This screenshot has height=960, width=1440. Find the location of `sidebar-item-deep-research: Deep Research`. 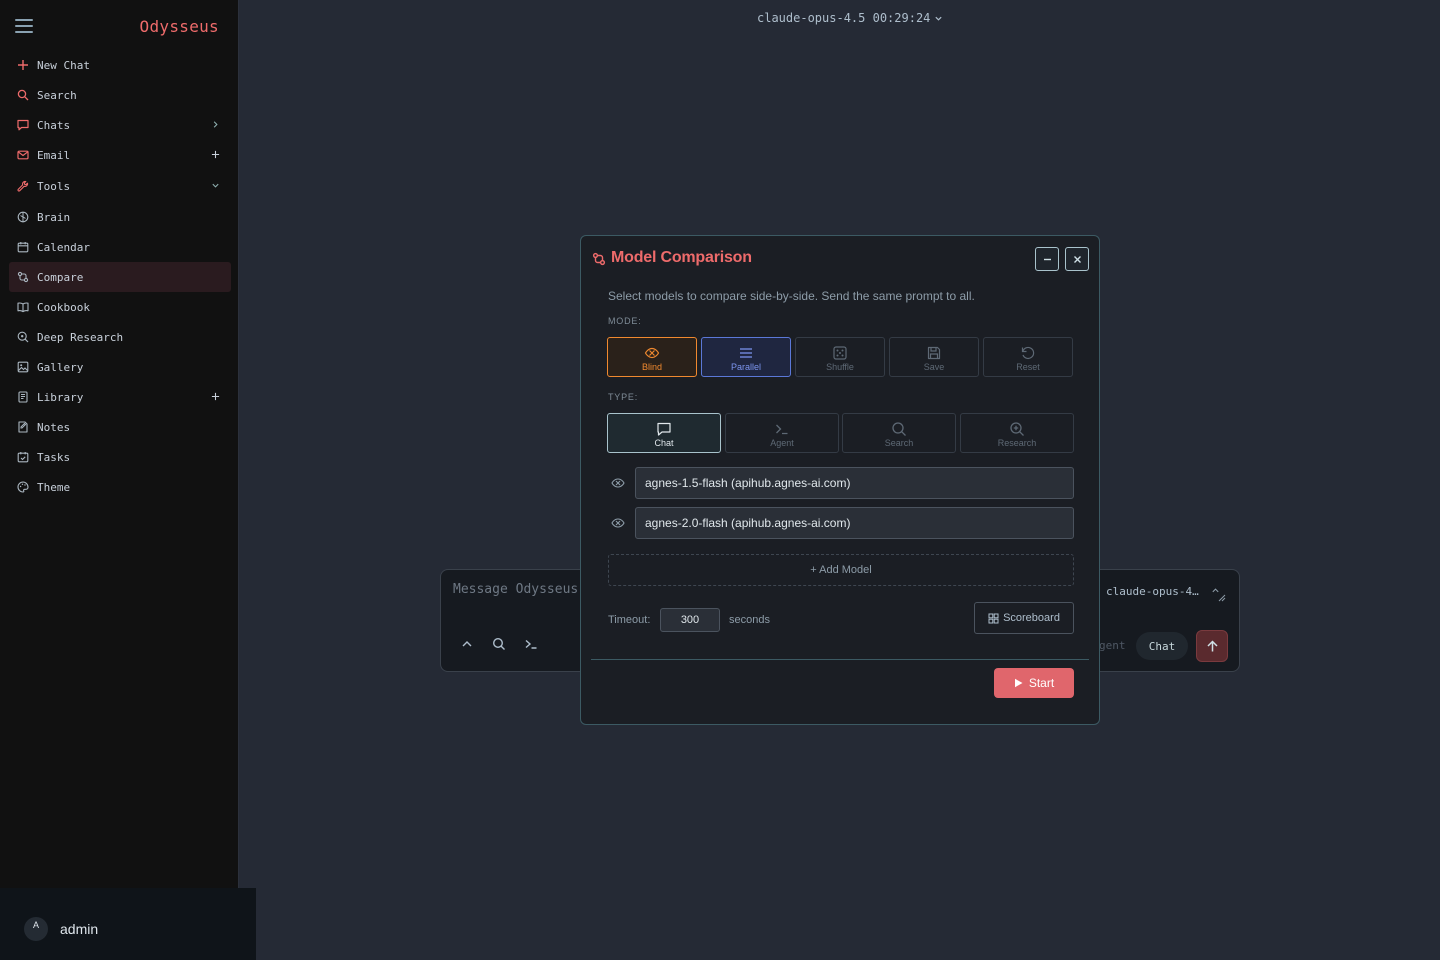

sidebar-item-deep-research: Deep Research is located at coordinates (120, 337).